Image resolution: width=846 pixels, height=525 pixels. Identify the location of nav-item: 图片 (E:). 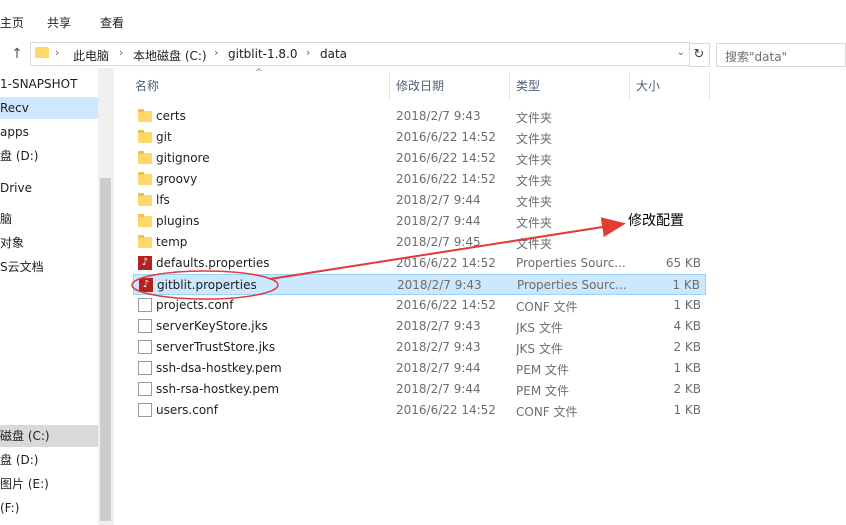
(49, 484).